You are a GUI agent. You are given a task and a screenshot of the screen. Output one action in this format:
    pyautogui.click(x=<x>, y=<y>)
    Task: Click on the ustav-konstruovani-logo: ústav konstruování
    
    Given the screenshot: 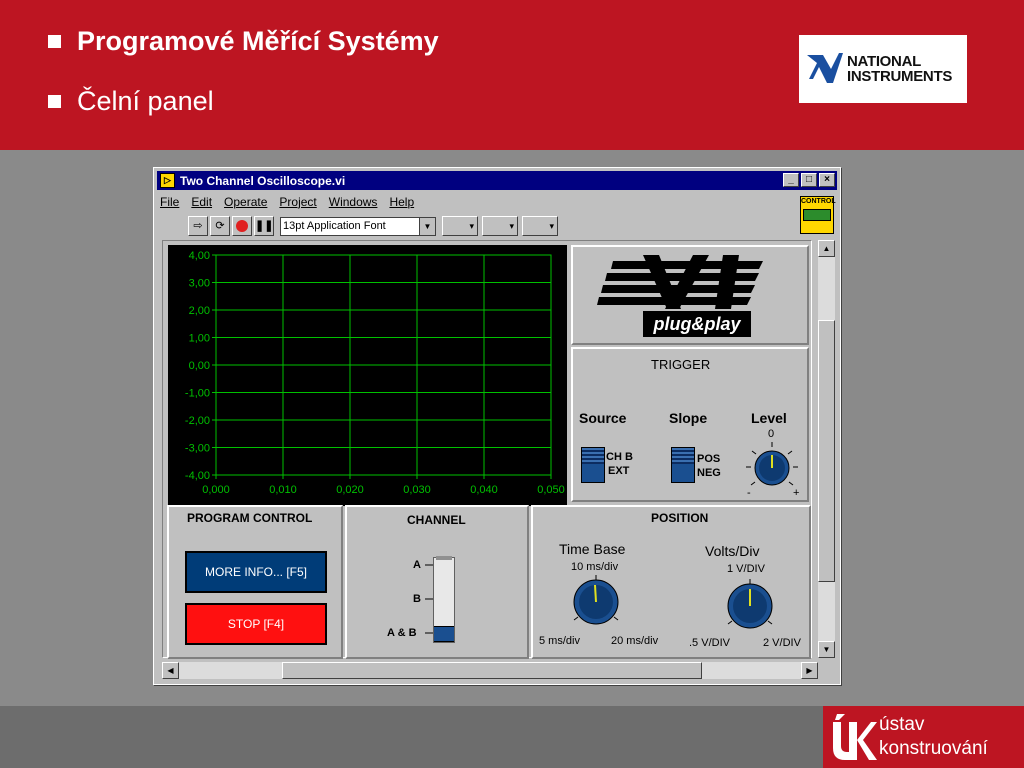 What is the action you would take?
    pyautogui.click(x=923, y=737)
    